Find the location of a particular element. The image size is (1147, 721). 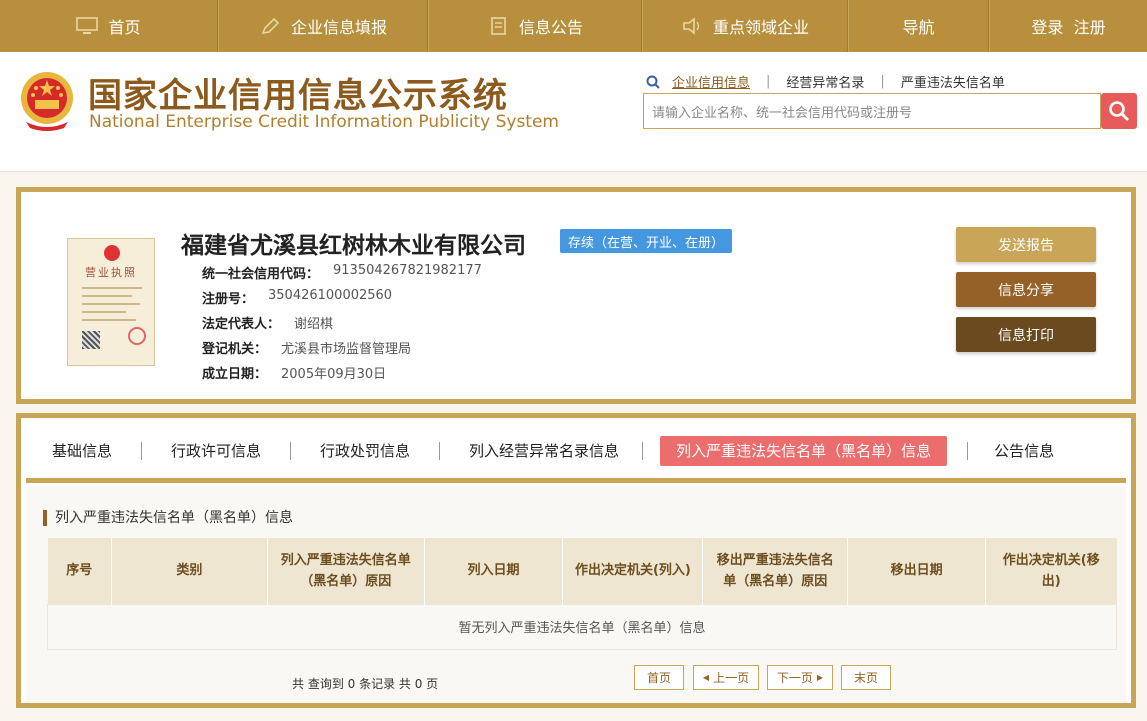

site-title: 国家企业信用信息公示系统 is located at coordinates (298, 96).